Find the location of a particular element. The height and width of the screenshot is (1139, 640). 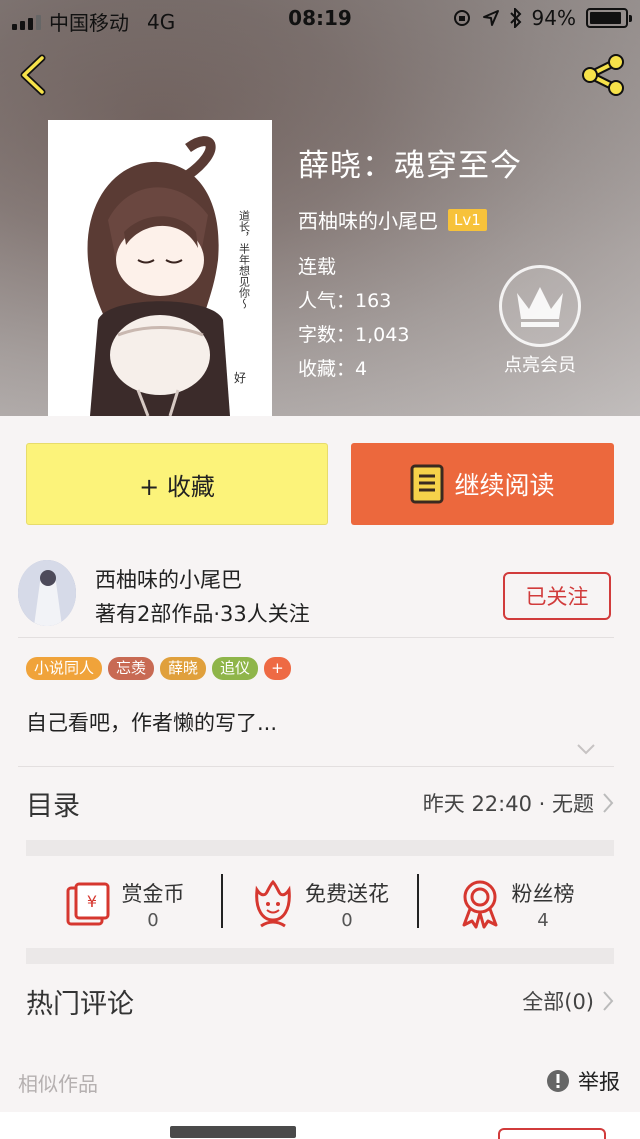

report-button: 举报 is located at coordinates (583, 1081).